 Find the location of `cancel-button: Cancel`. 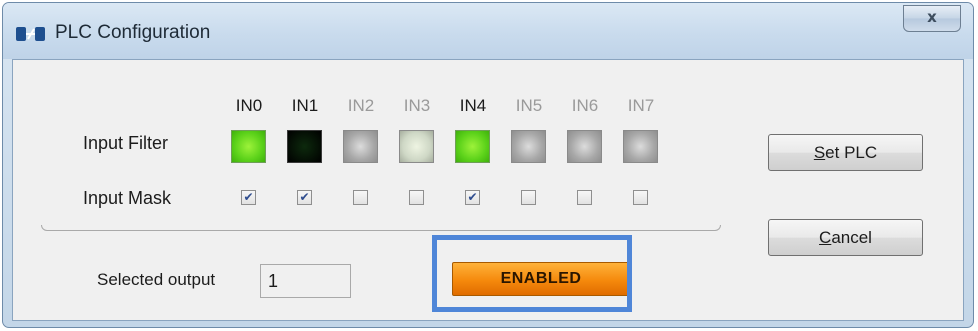

cancel-button: Cancel is located at coordinates (845, 237).